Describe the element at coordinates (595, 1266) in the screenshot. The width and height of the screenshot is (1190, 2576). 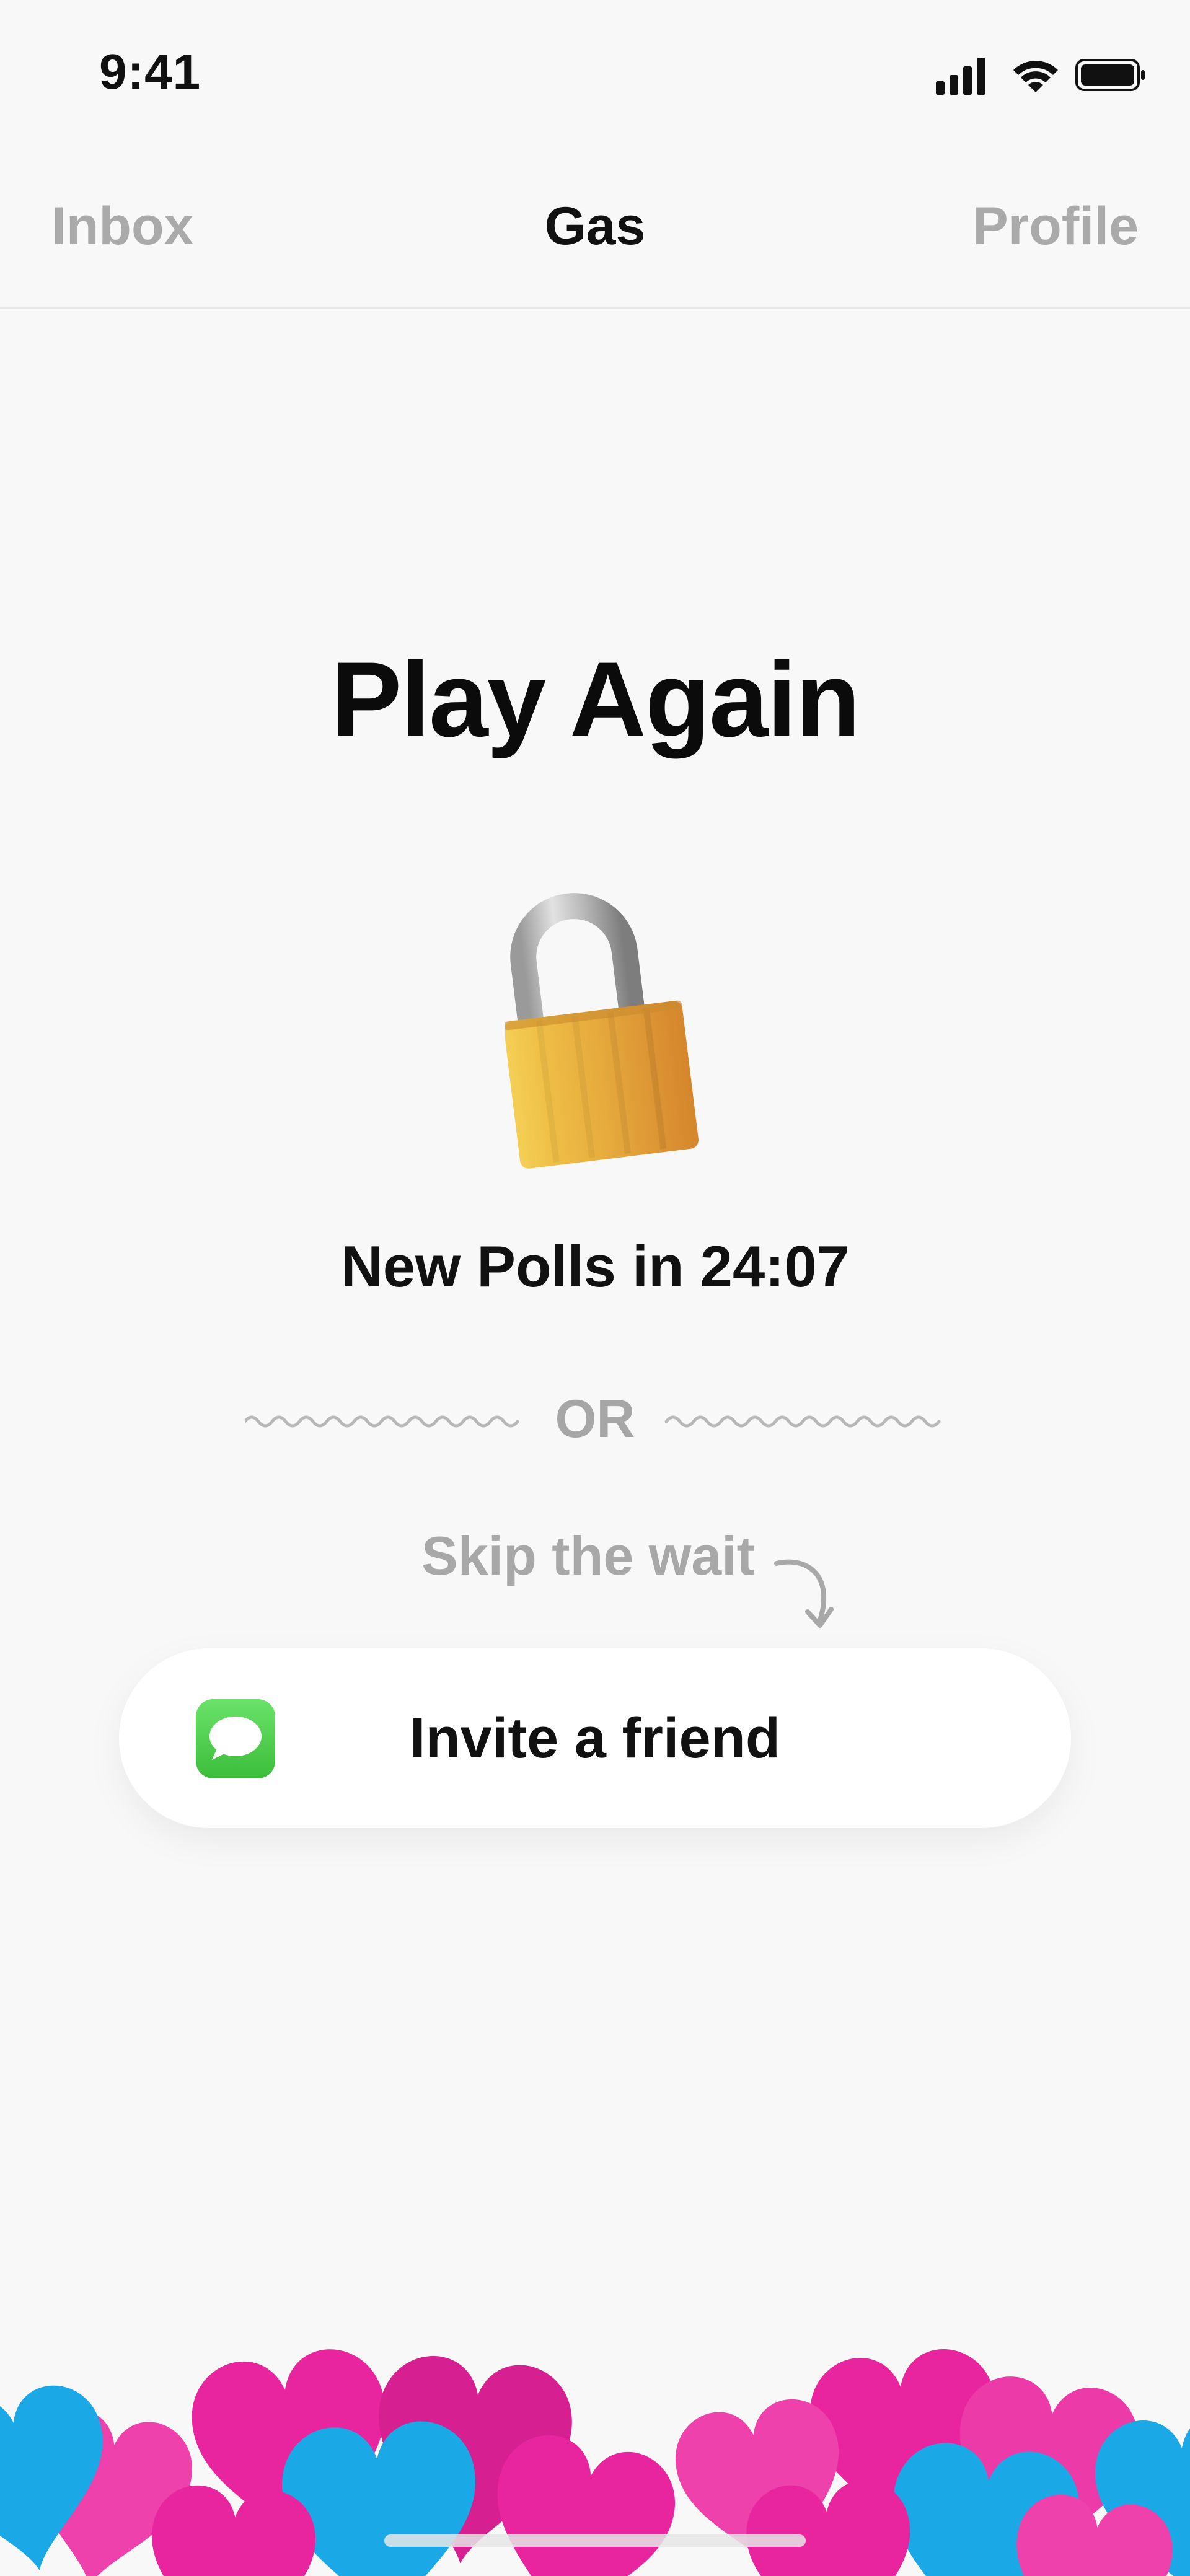
I see `countdown-text: New Polls in 24:07` at that location.